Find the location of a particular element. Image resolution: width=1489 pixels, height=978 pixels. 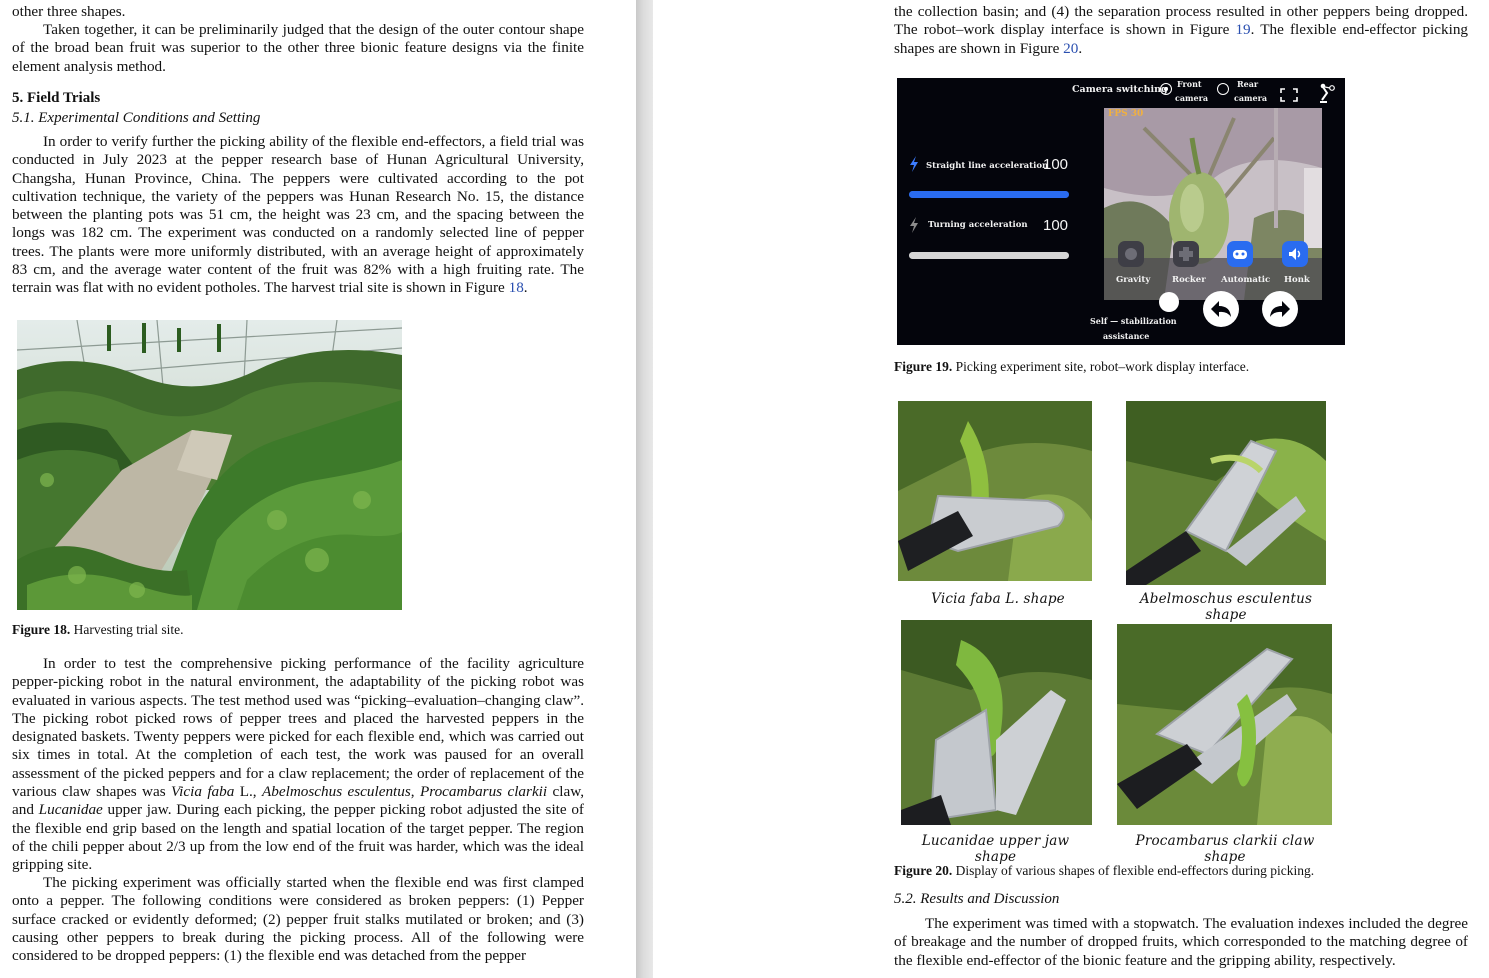

automatic-button is located at coordinates (1240, 254).